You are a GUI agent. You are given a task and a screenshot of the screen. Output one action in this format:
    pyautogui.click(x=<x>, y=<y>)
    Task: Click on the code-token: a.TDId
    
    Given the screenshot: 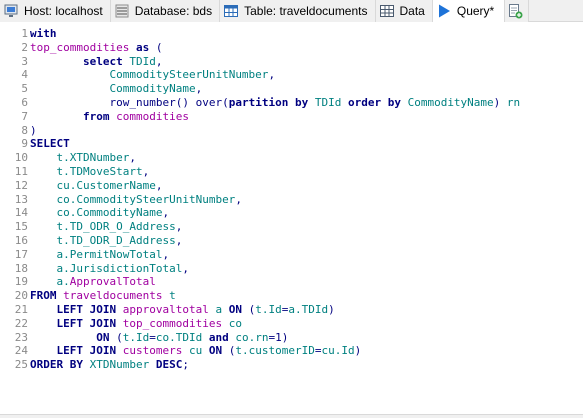 What is the action you would take?
    pyautogui.click(x=308, y=309)
    